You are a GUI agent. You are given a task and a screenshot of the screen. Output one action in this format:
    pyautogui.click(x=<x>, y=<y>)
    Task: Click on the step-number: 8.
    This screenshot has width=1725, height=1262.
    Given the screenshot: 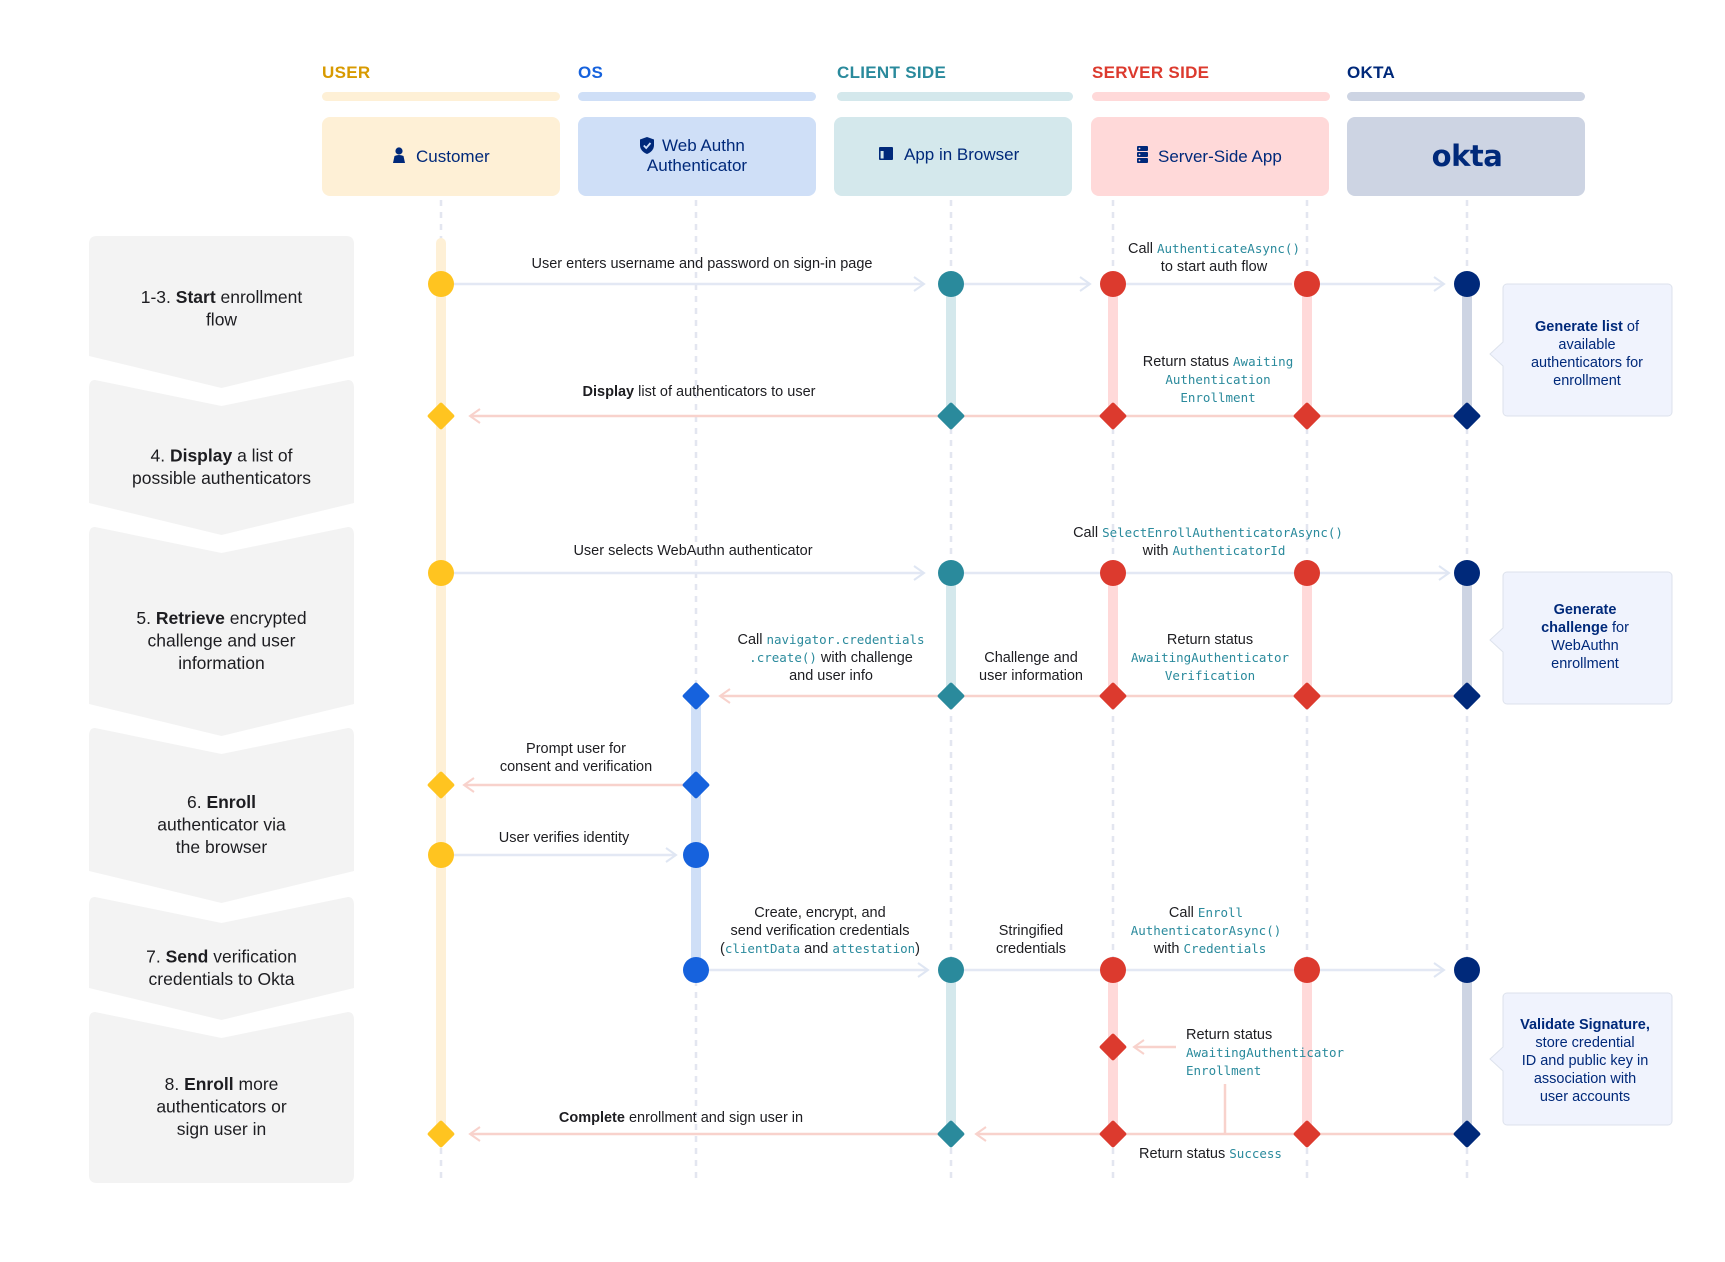 What is the action you would take?
    pyautogui.click(x=174, y=1084)
    